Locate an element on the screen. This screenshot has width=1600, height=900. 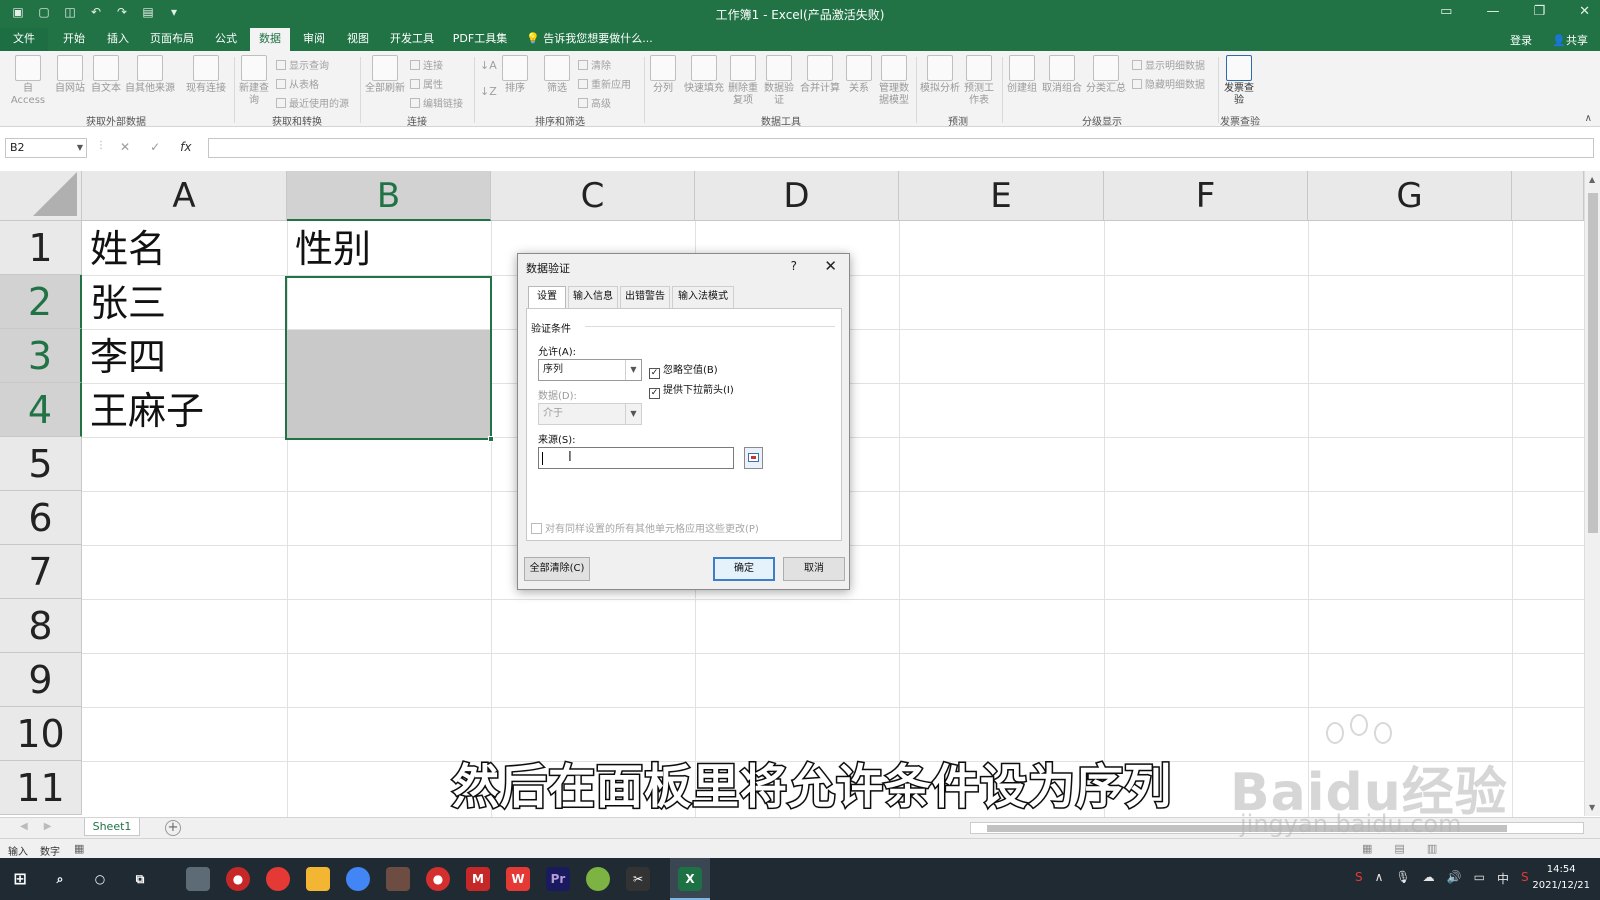
new-query-button: 新建查询 is located at coordinates (254, 81).